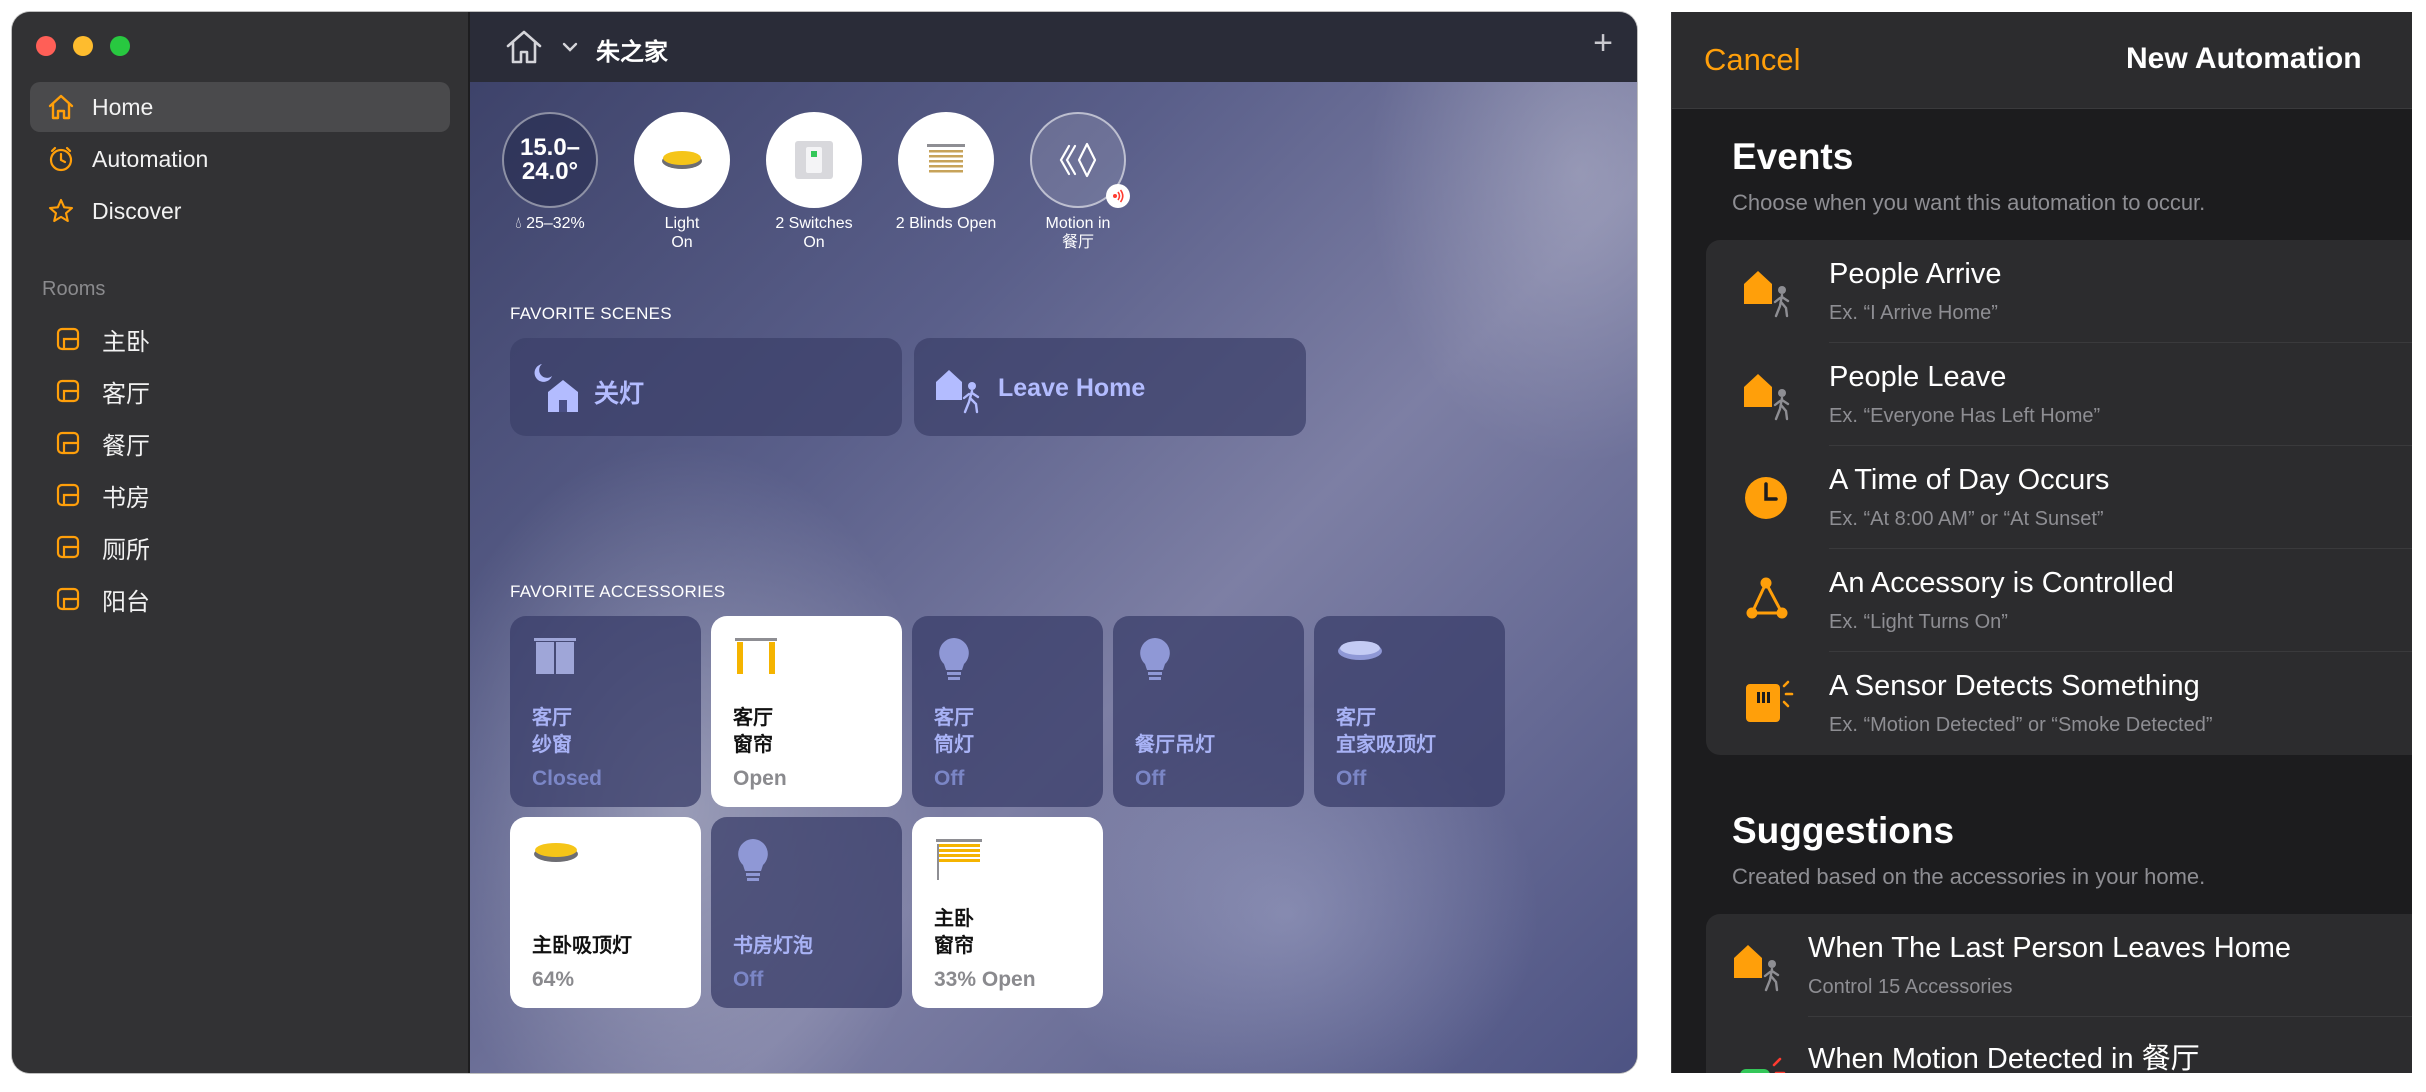 The height and width of the screenshot is (1092, 2426). What do you see at coordinates (814, 242) in the screenshot?
I see `switches-status-line-2: On` at bounding box center [814, 242].